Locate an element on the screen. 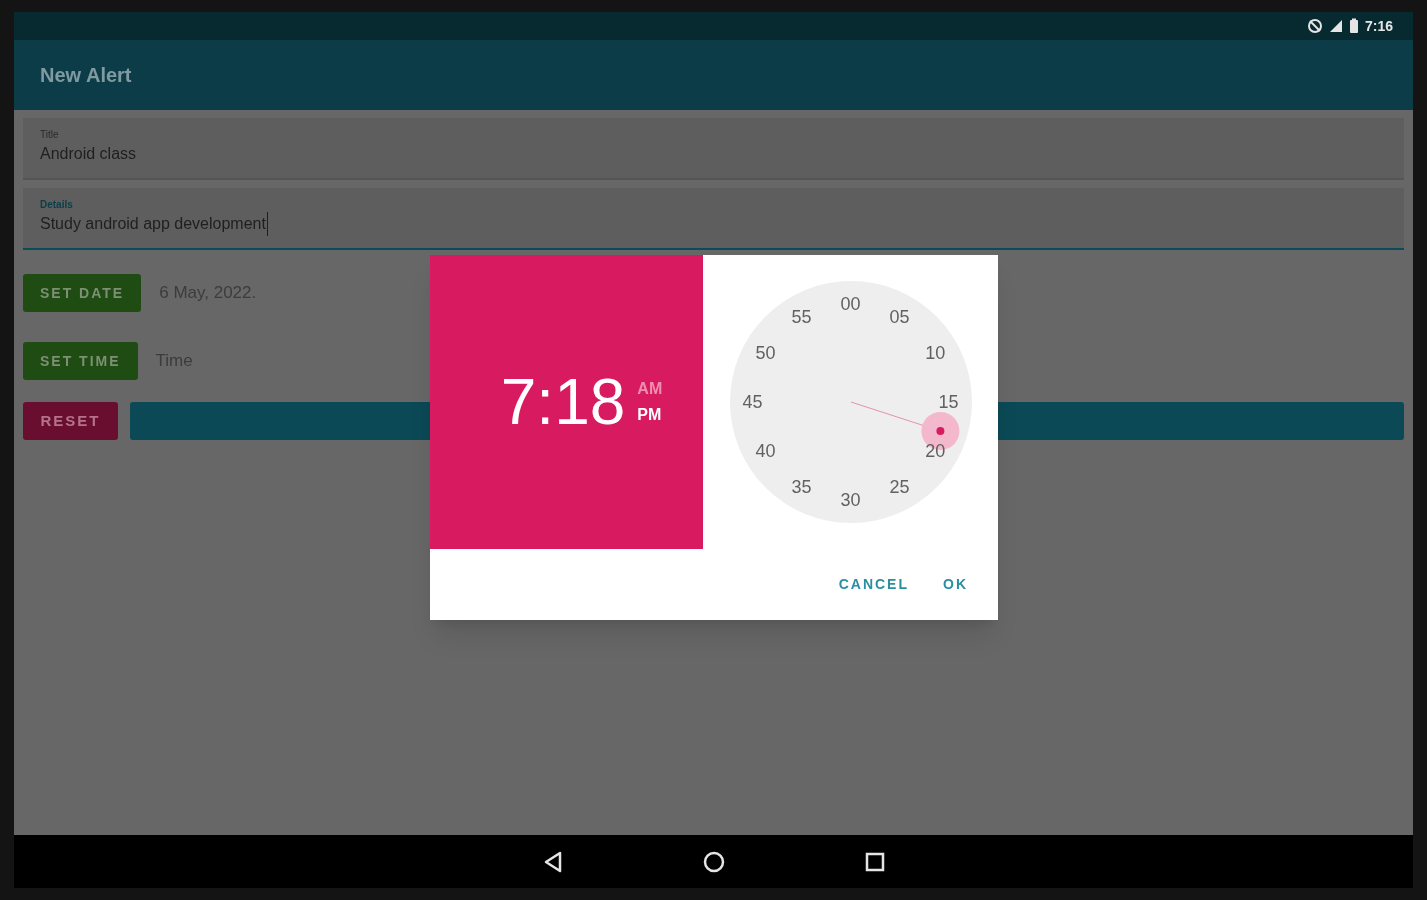 Image resolution: width=1427 pixels, height=900 pixels. field-value: Study android app development is located at coordinates (154, 224).